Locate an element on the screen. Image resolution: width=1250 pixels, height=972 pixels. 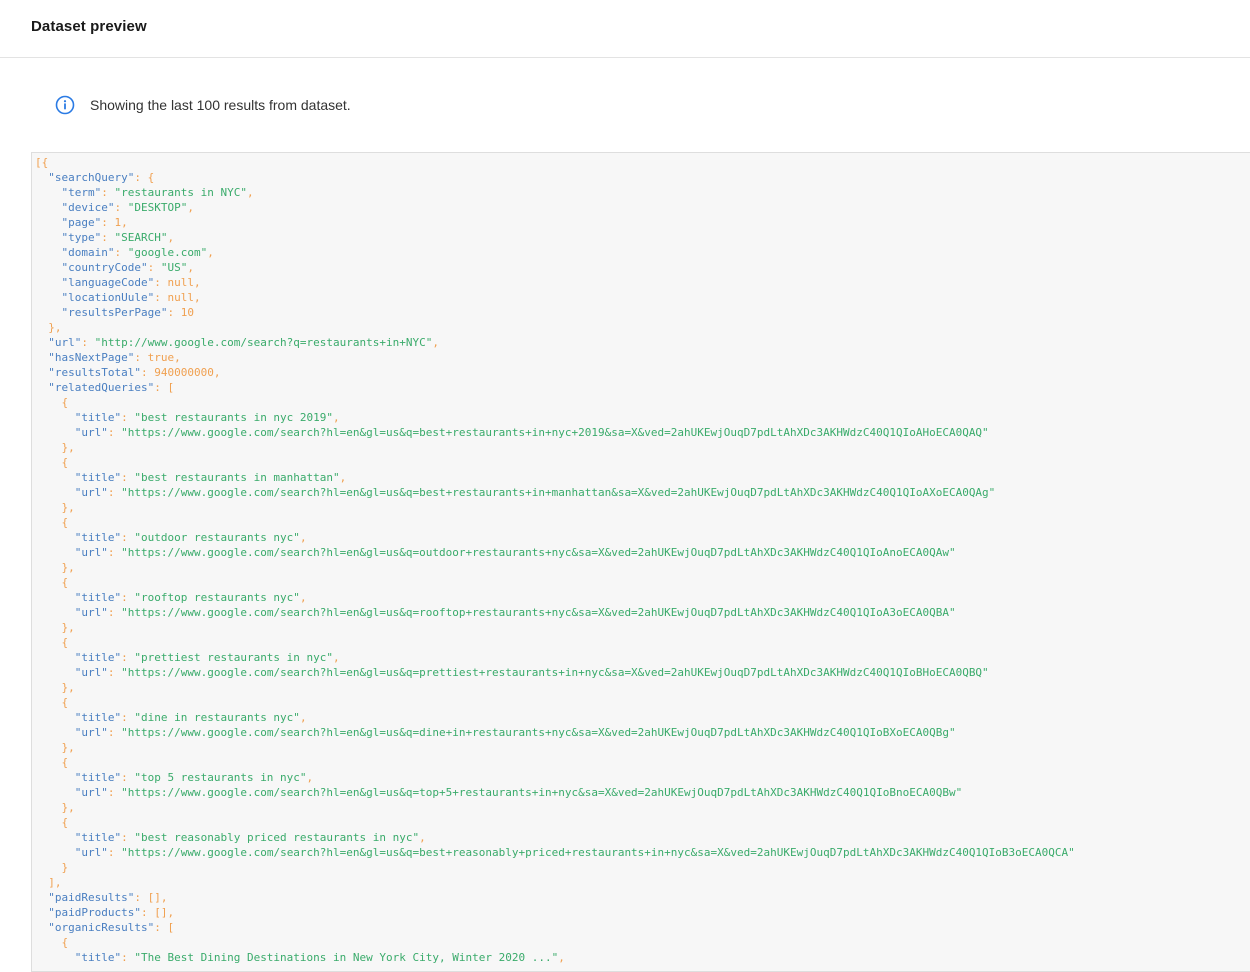
code-line: } is located at coordinates (555, 867).